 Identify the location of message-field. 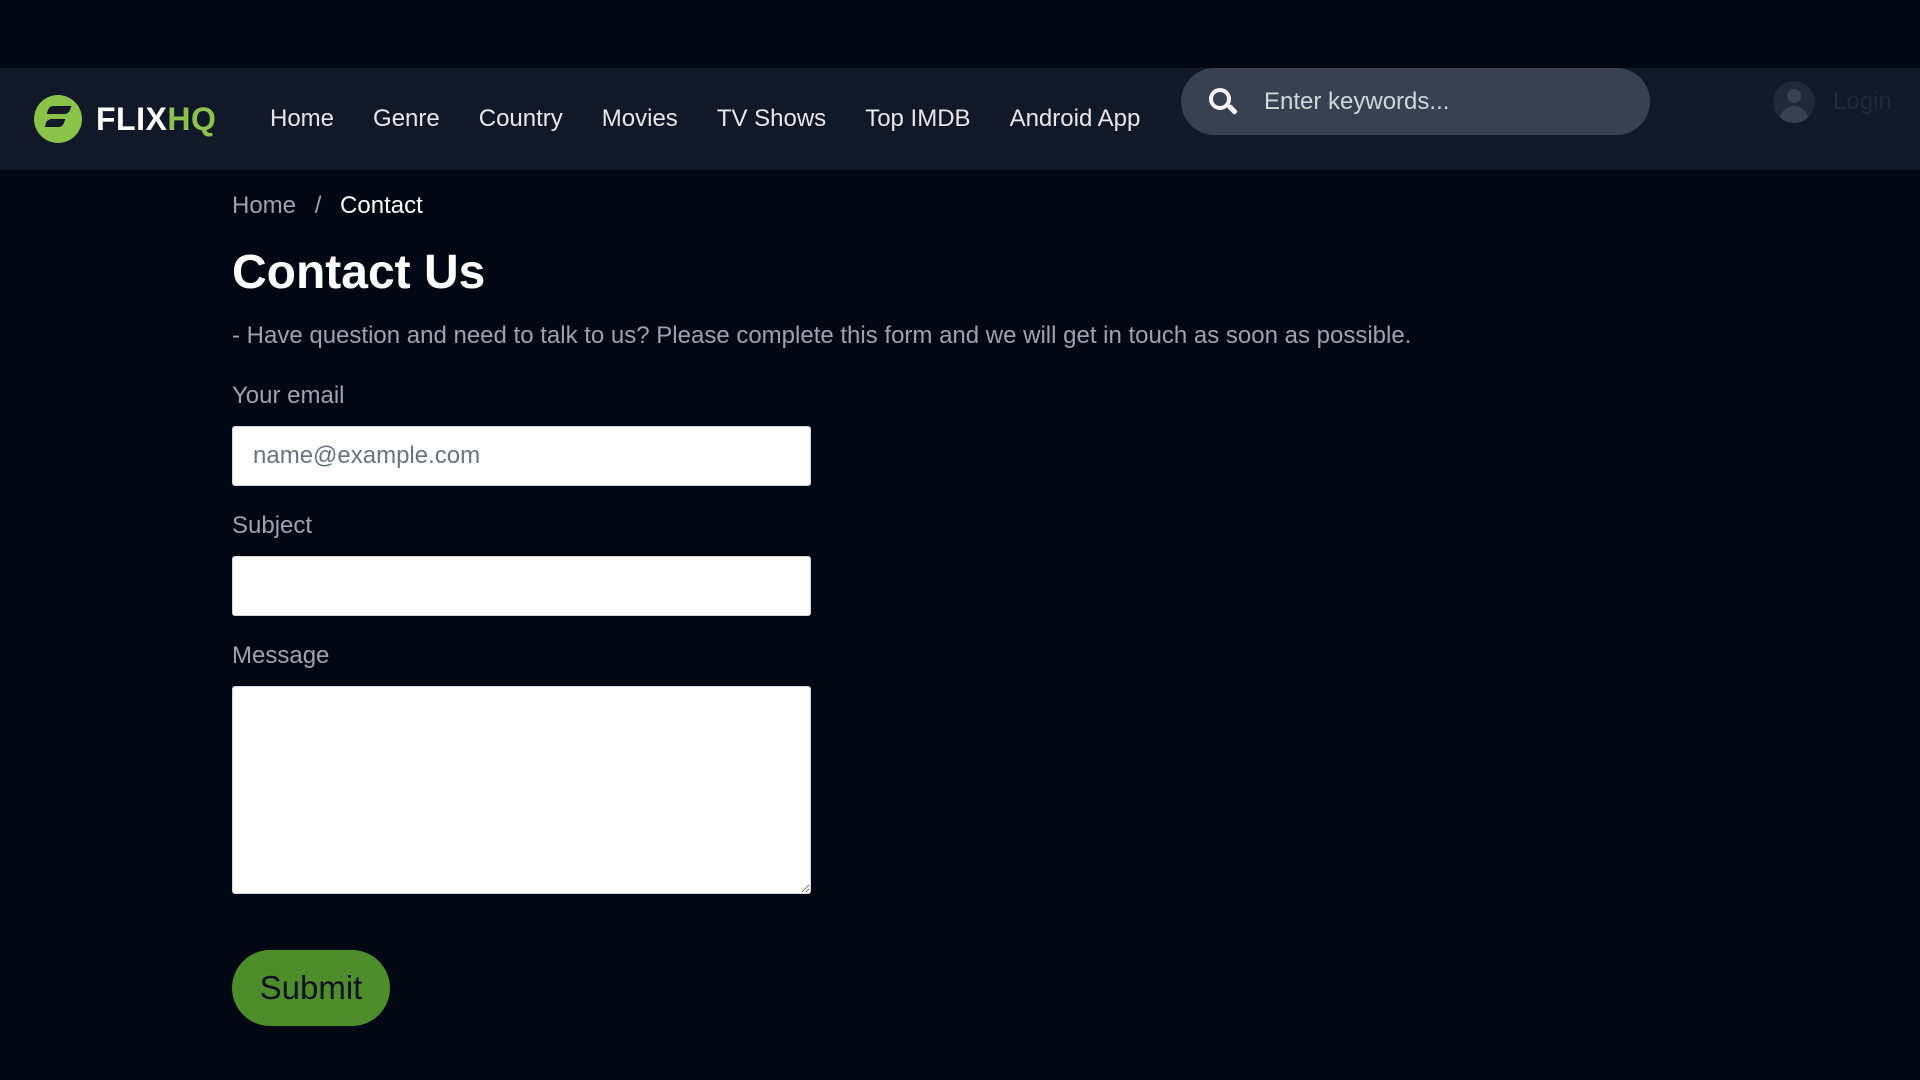
(521, 790).